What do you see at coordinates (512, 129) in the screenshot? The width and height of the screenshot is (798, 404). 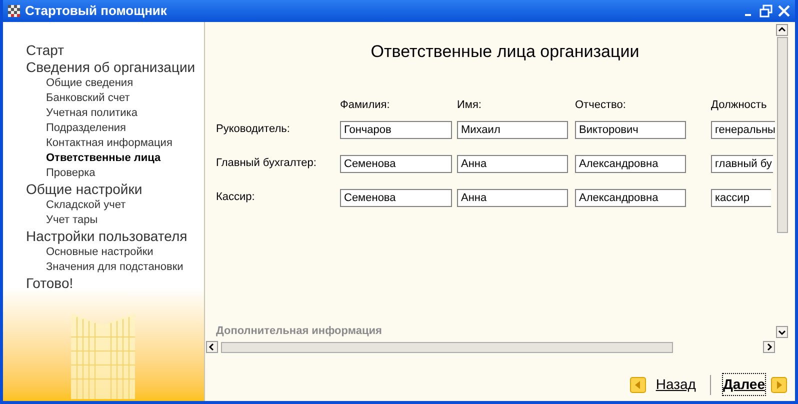 I see `input-field: Михаил` at bounding box center [512, 129].